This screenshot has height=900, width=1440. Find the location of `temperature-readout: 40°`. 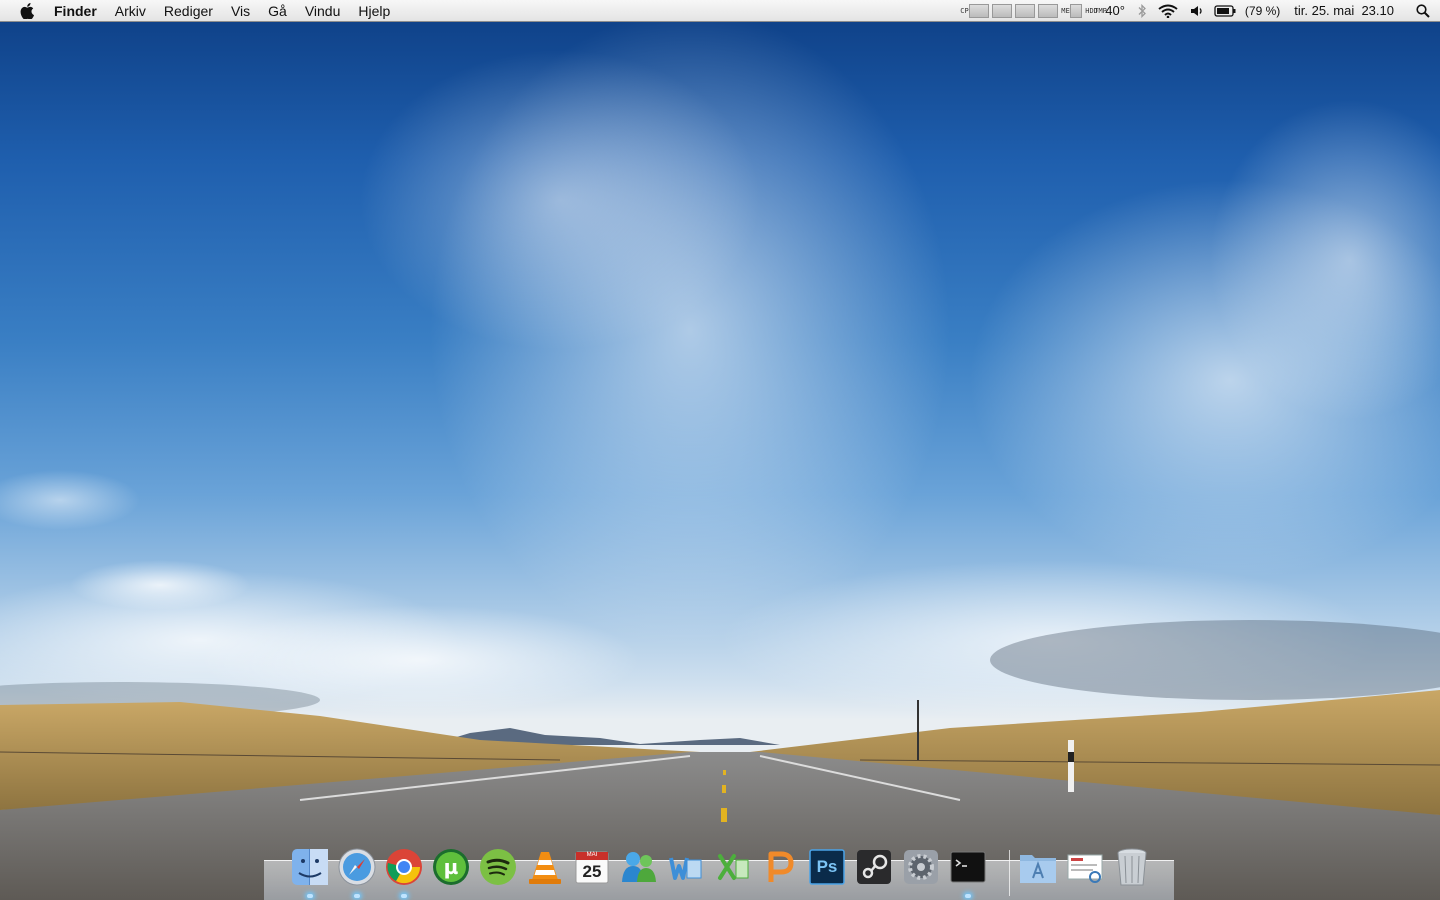

temperature-readout: 40° is located at coordinates (1117, 11).